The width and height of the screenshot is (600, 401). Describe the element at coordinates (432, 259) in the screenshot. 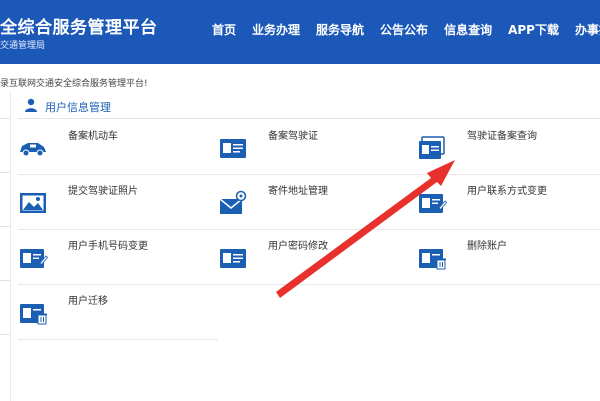

I see `delete-account-icon` at that location.